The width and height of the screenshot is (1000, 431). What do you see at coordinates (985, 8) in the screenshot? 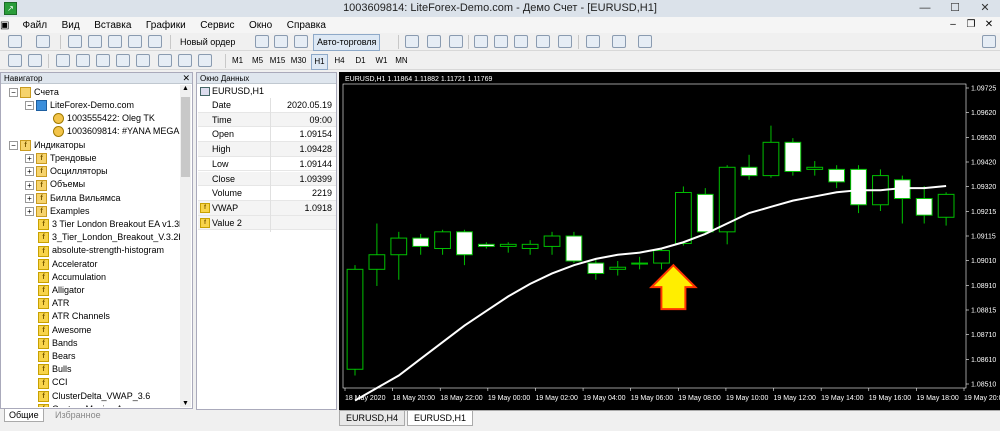
I see `close-button: ✕` at bounding box center [985, 8].